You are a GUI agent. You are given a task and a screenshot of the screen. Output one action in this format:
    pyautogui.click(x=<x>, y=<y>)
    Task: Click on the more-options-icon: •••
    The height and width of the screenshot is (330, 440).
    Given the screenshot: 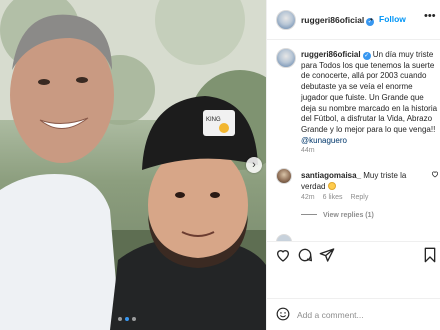 What is the action you would take?
    pyautogui.click(x=430, y=16)
    